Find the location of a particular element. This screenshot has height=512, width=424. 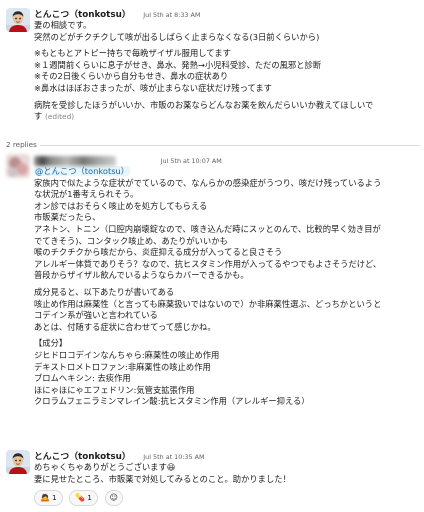

add-reaction-icon: ☺ is located at coordinates (113, 497).